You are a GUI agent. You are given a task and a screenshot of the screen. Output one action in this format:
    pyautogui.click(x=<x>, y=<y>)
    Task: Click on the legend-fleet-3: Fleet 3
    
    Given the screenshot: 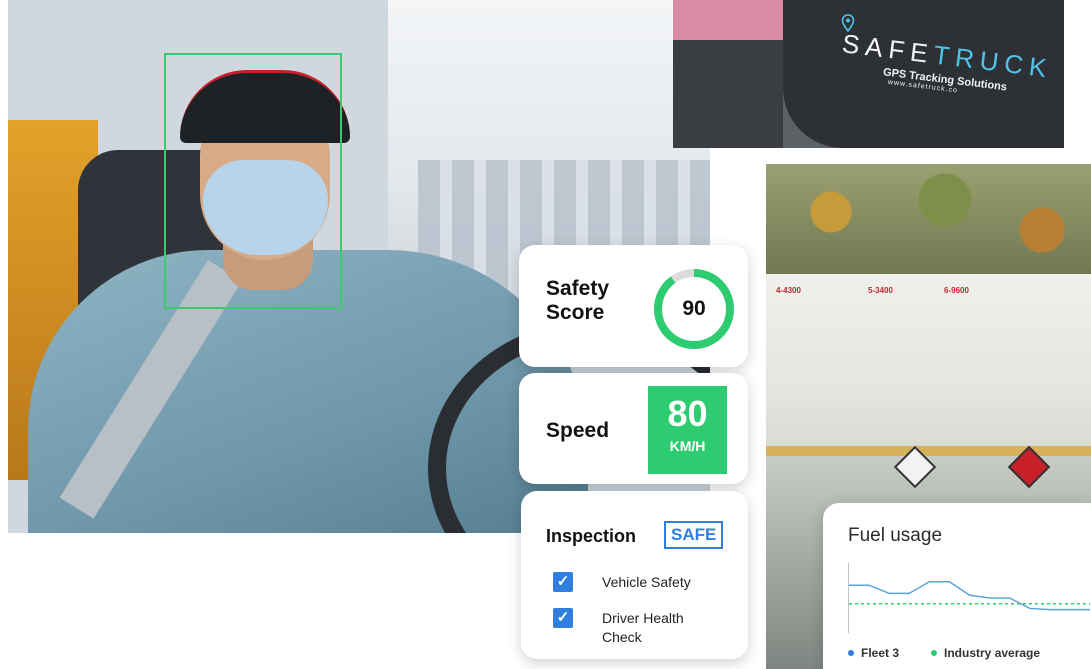 What is the action you would take?
    pyautogui.click(x=873, y=653)
    